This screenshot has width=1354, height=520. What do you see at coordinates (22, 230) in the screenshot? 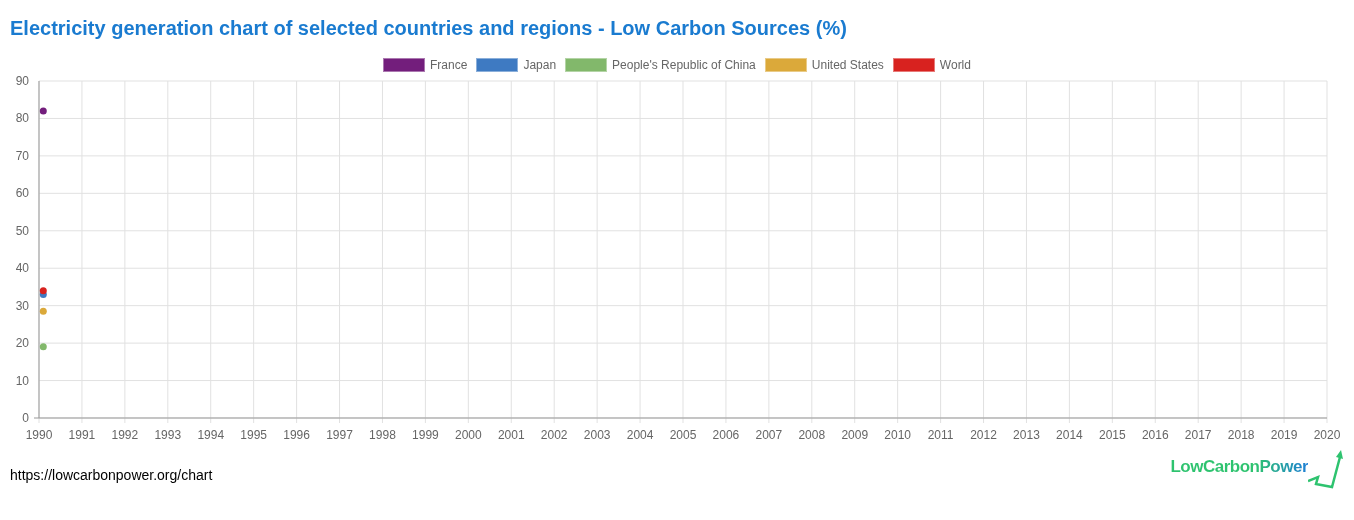
I see `y-tick-label: 50` at bounding box center [22, 230].